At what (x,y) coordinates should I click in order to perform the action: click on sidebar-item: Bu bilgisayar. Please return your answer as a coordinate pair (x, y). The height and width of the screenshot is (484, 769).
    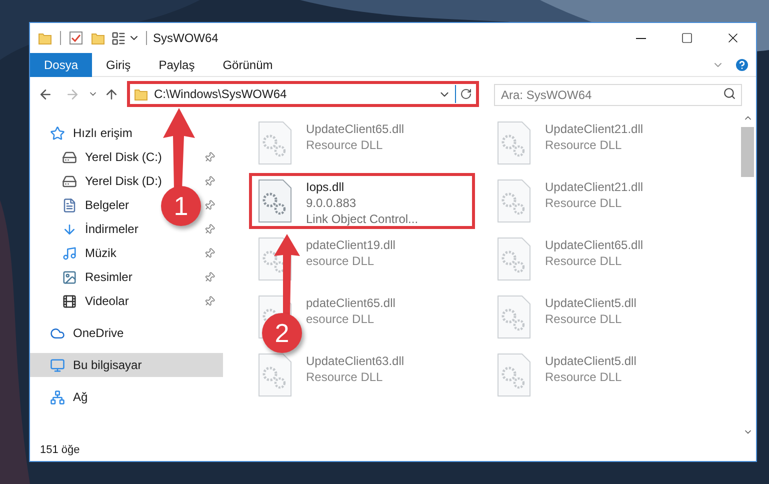
    Looking at the image, I should click on (96, 365).